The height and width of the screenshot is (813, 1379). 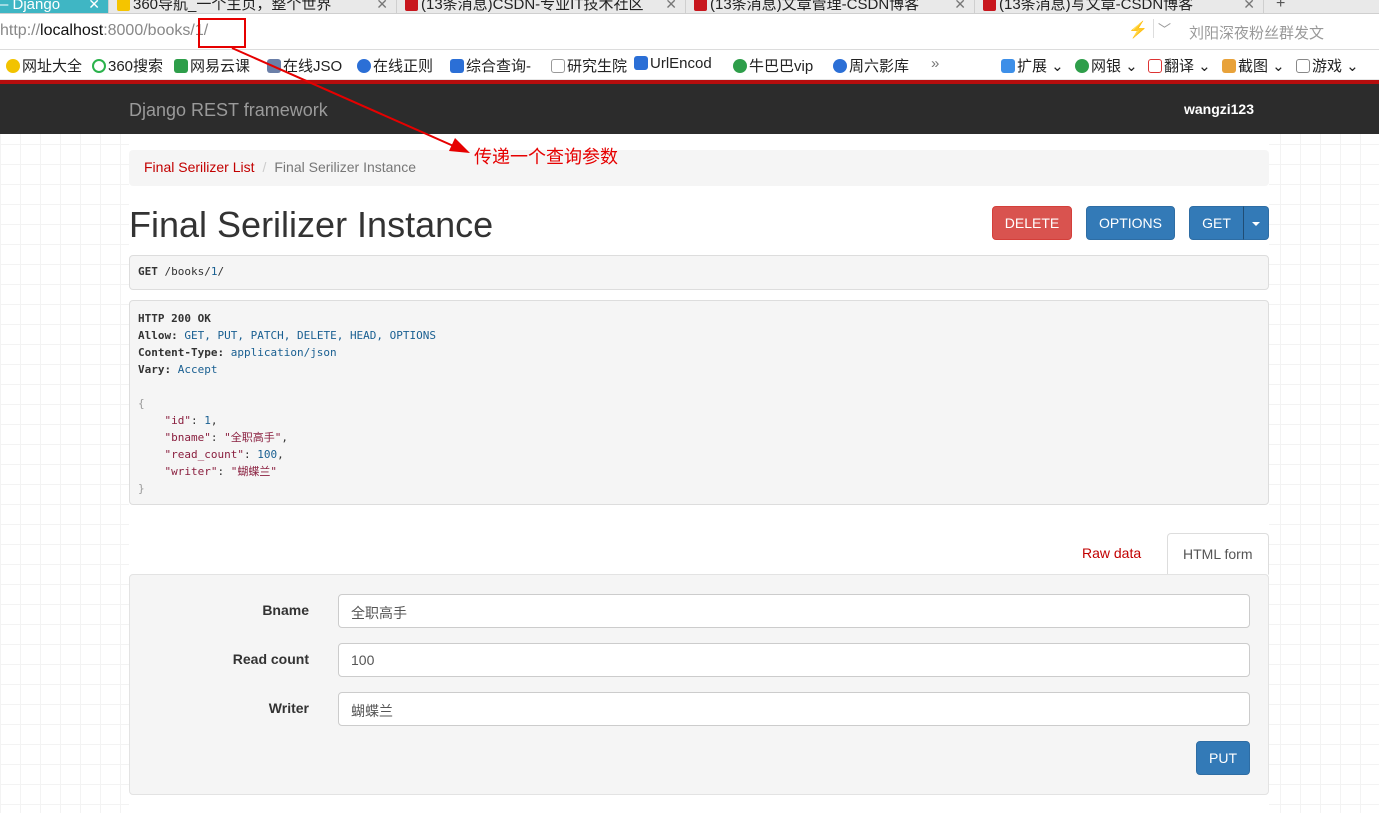 What do you see at coordinates (232, 6) in the screenshot?
I see `tab-title: 360导航_一个主页，整个世界` at bounding box center [232, 6].